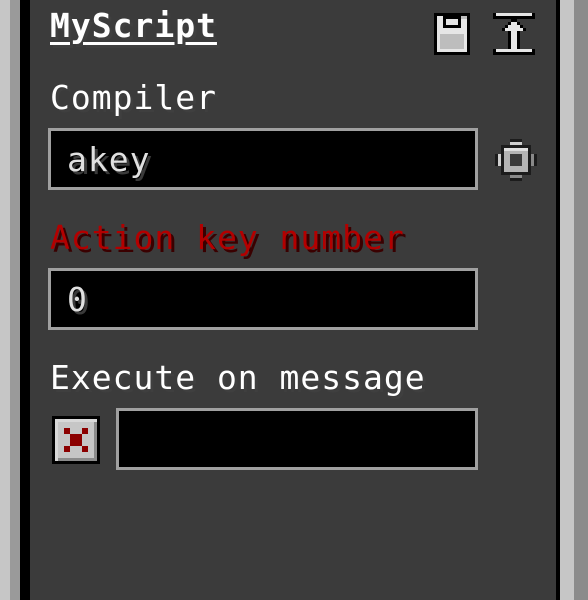 This screenshot has width=588, height=600. What do you see at coordinates (227, 237) in the screenshot?
I see `action-key-label: Action key number` at bounding box center [227, 237].